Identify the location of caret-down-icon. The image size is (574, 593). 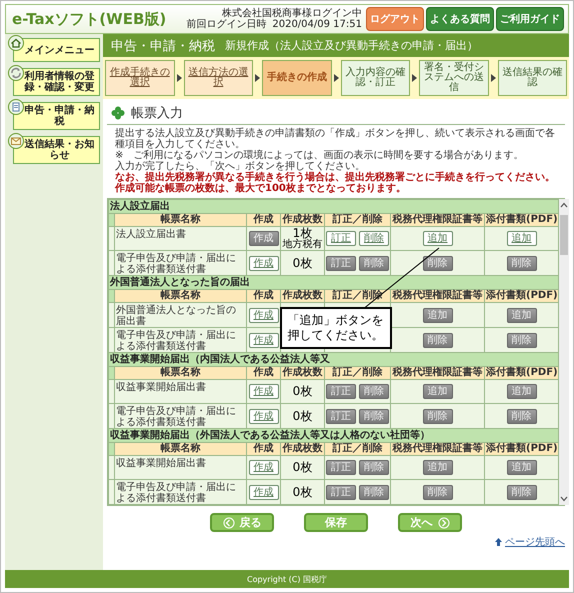
(564, 499).